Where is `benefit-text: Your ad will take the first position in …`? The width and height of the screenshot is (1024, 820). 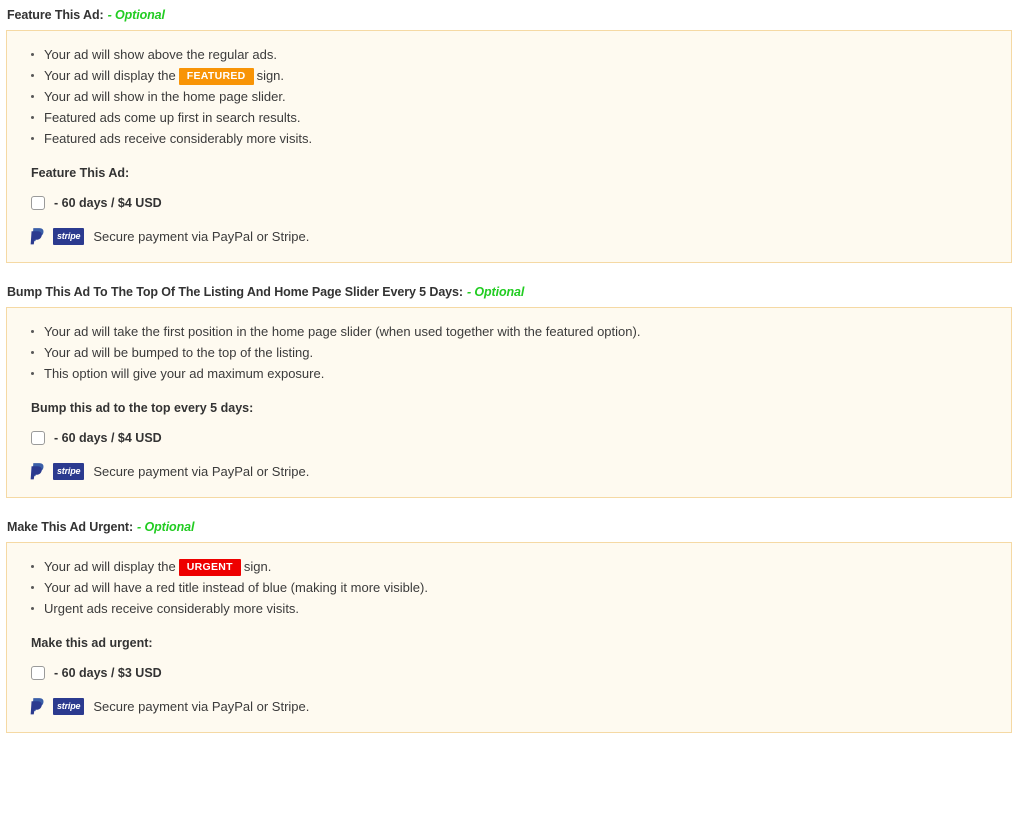 benefit-text: Your ad will take the first position in … is located at coordinates (342, 331).